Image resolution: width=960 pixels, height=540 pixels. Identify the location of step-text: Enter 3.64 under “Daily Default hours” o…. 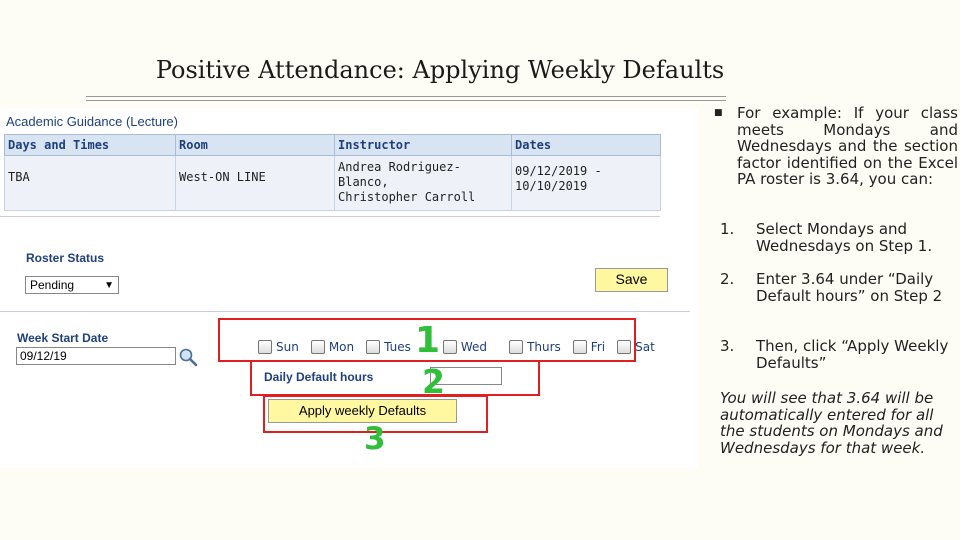
(849, 287).